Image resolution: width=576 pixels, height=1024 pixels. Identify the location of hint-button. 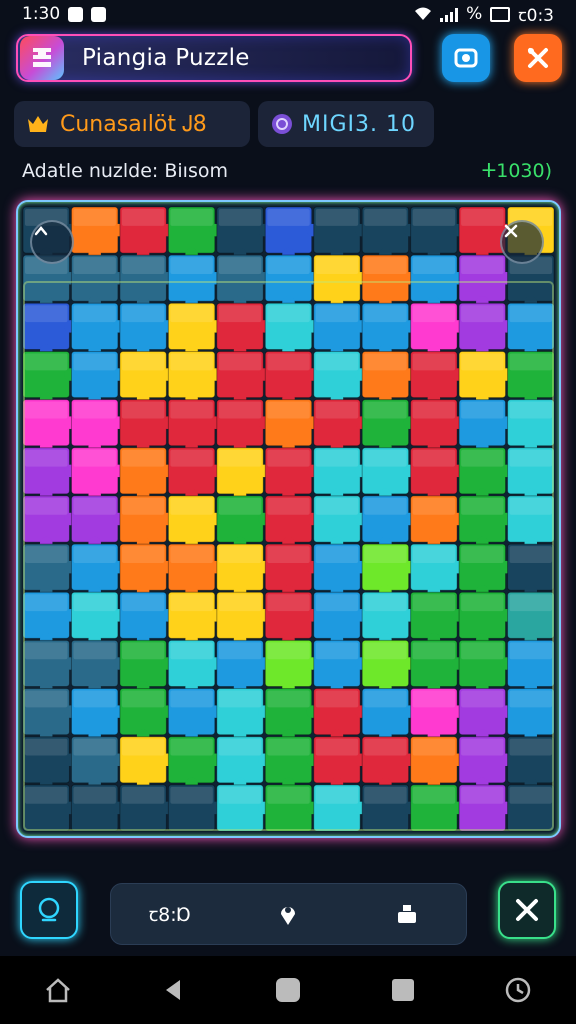
(49, 910).